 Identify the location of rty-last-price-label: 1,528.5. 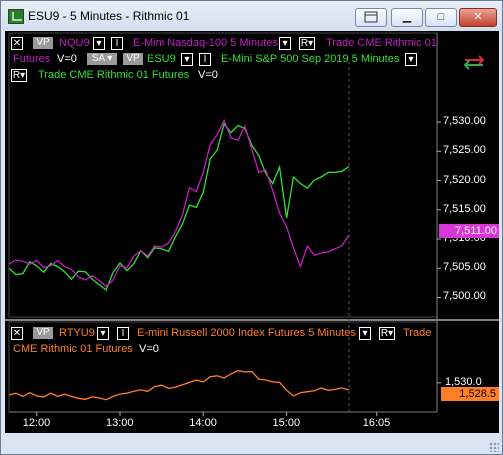
(470, 394).